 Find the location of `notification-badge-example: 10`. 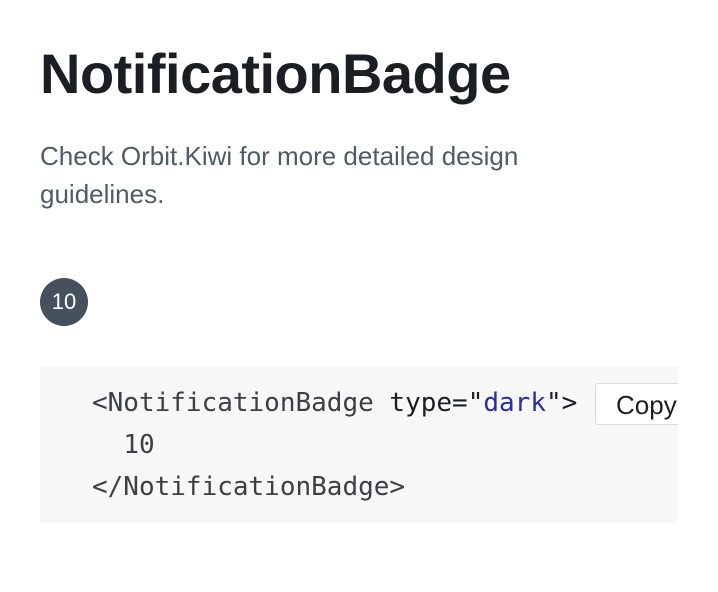

notification-badge-example: 10 is located at coordinates (64, 302).